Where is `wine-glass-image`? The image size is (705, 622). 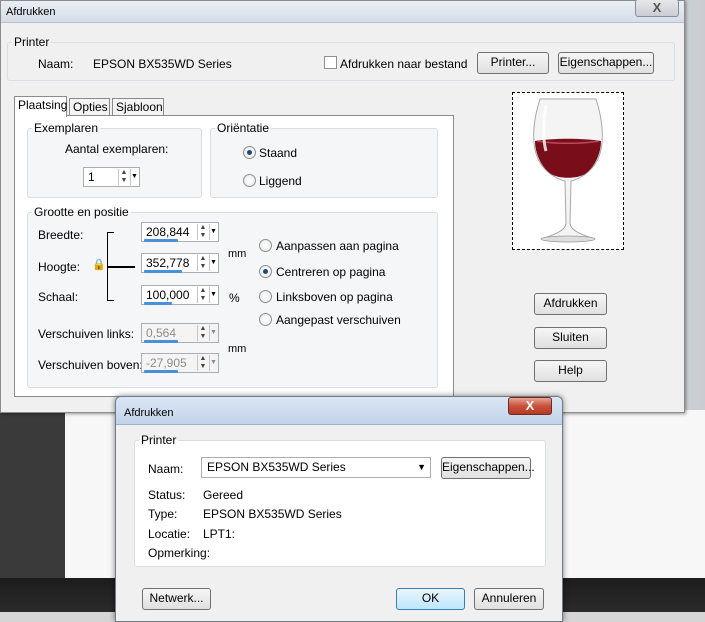
wine-glass-image is located at coordinates (568, 170).